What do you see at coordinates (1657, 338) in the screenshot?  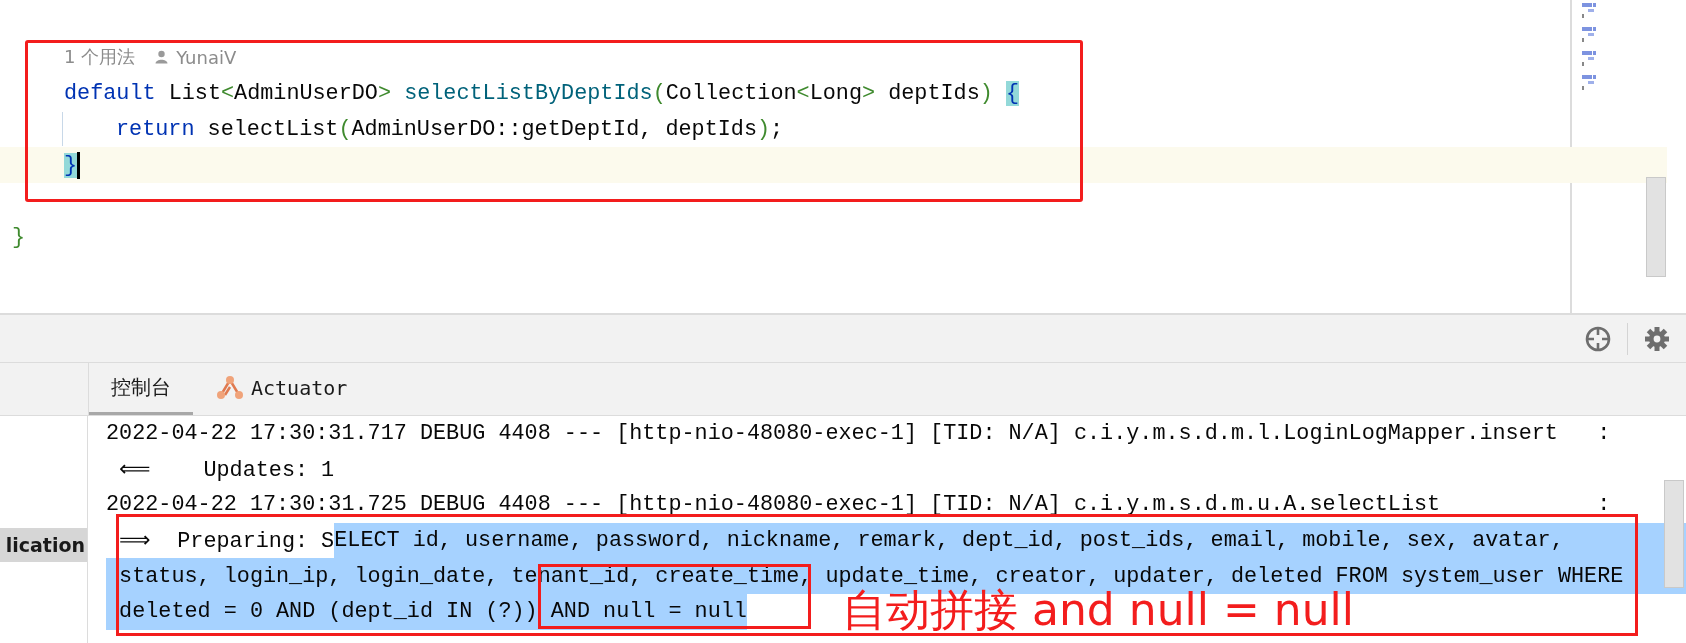 I see `settings-icon` at bounding box center [1657, 338].